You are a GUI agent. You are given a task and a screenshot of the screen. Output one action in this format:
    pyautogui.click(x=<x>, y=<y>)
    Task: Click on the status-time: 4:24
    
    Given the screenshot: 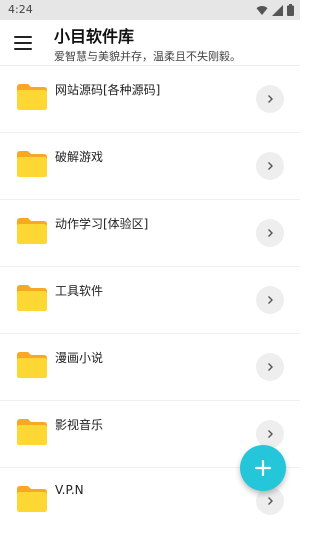 What is the action you would take?
    pyautogui.click(x=20, y=9)
    